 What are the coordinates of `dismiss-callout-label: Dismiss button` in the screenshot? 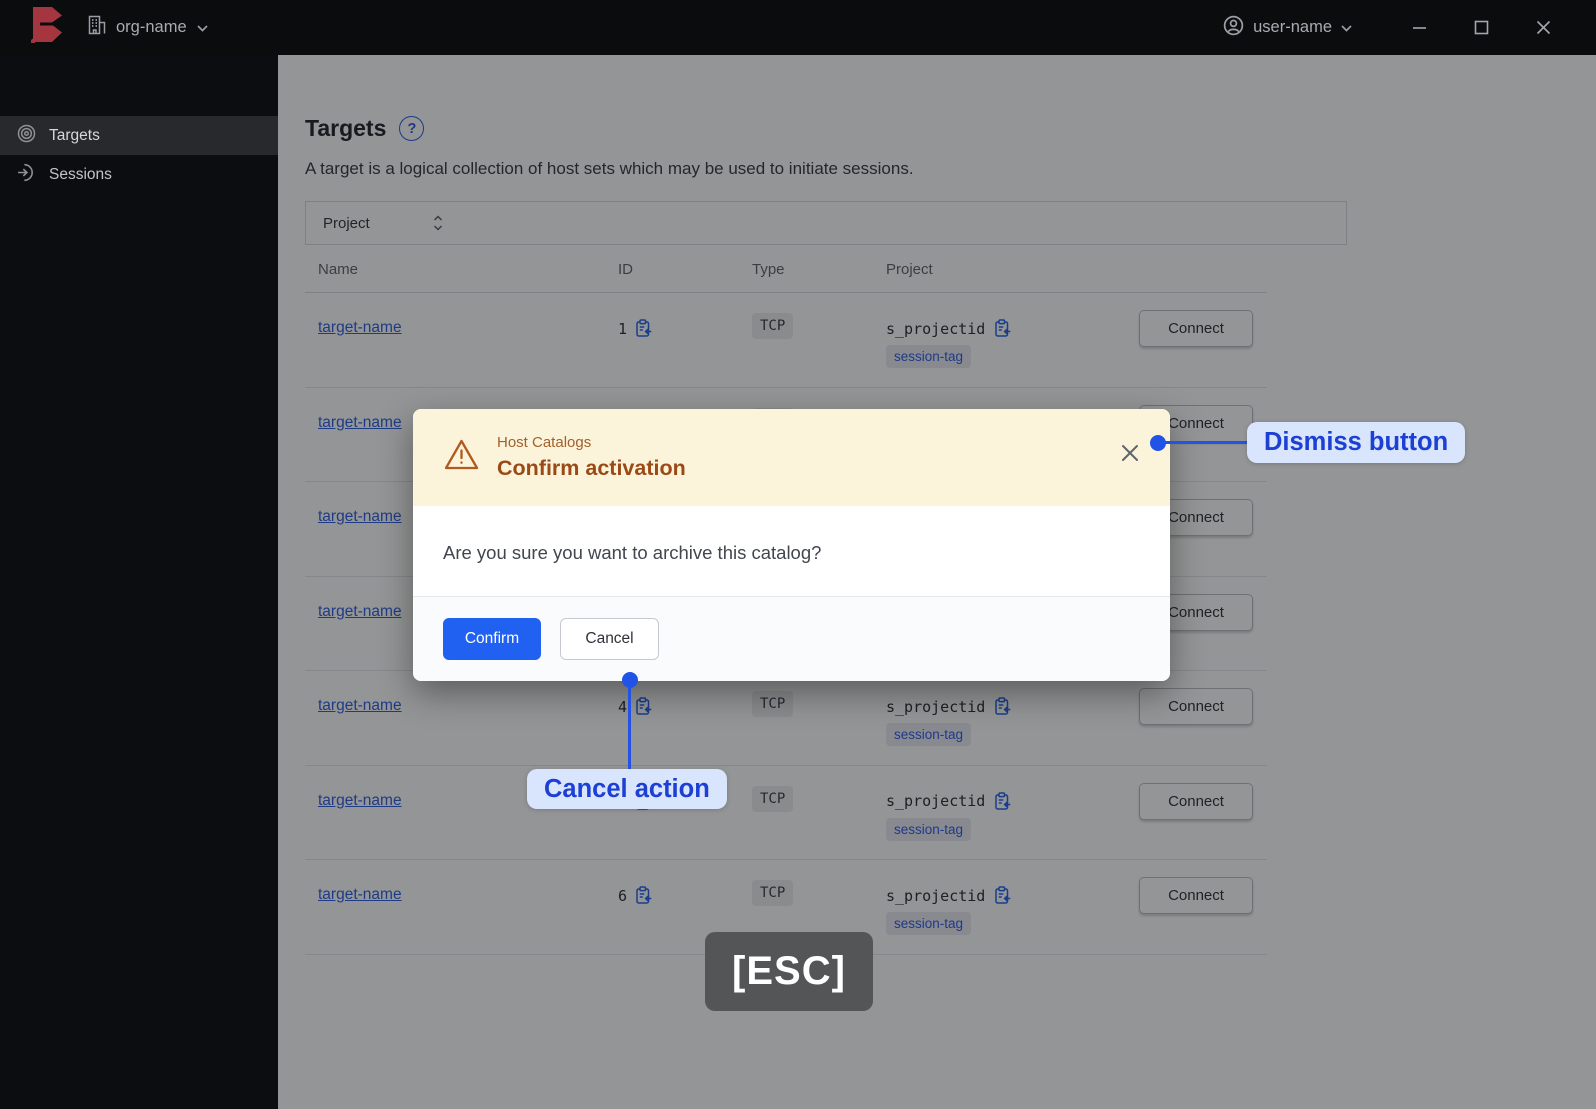 It's located at (1356, 442).